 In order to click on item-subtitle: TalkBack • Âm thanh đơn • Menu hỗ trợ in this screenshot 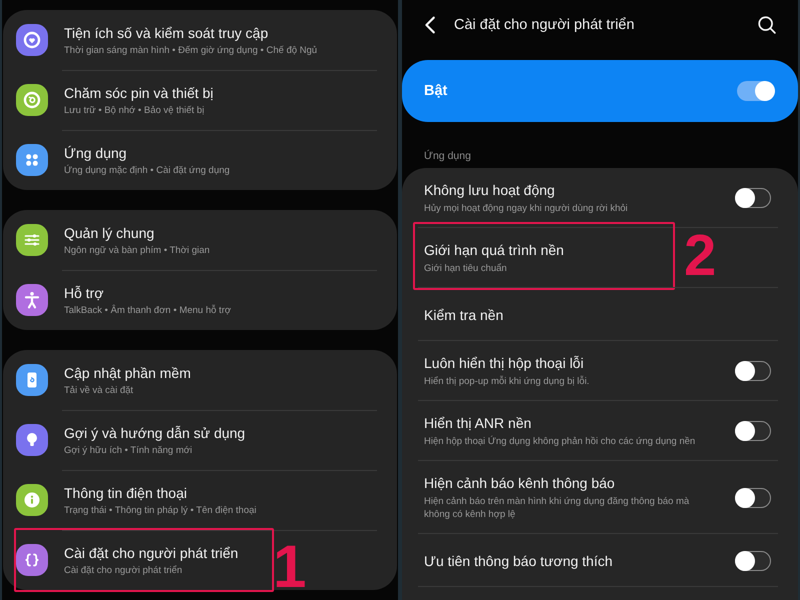, I will do `click(147, 310)`.